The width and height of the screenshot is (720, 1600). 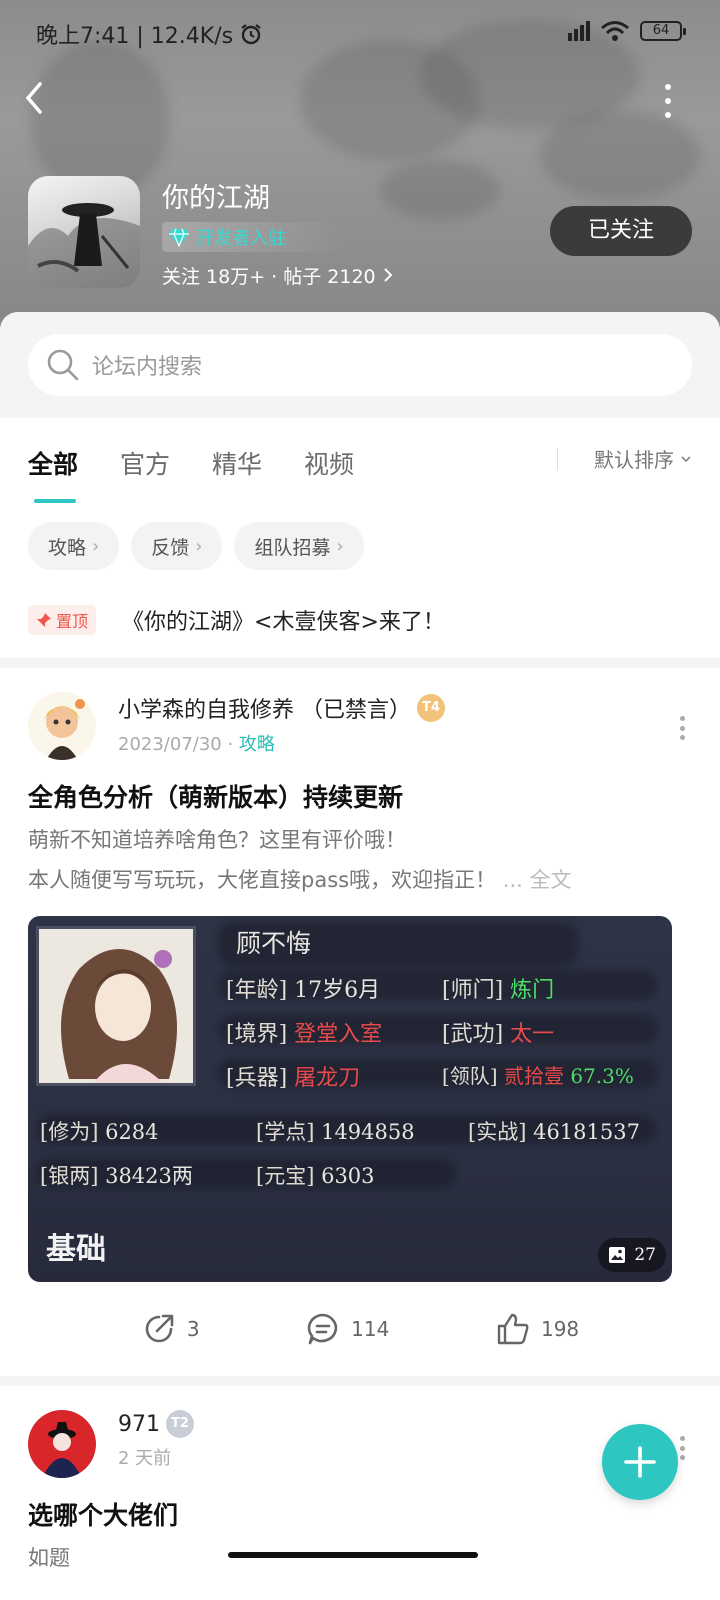 I want to click on battery-icon: 64, so click(x=663, y=31).